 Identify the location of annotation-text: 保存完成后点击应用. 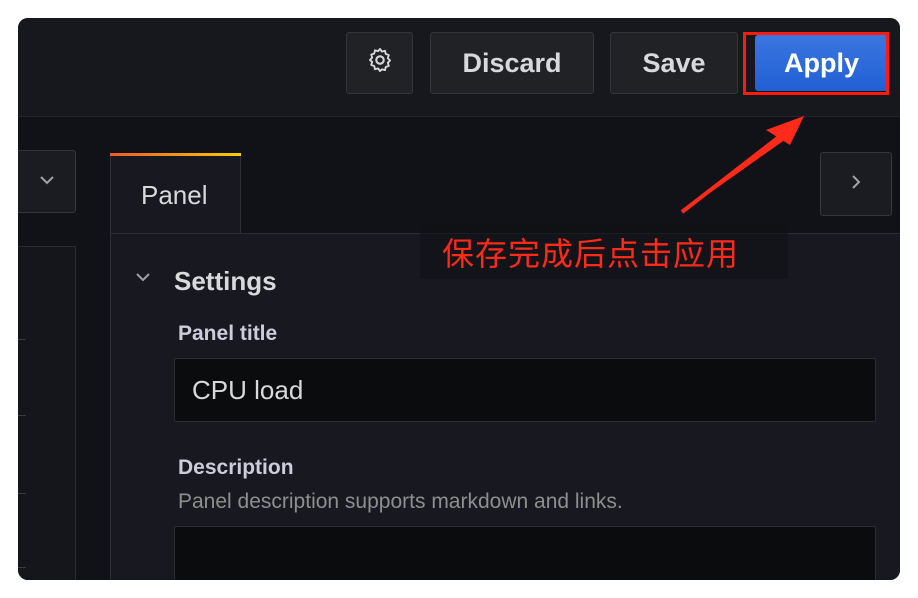
(591, 254).